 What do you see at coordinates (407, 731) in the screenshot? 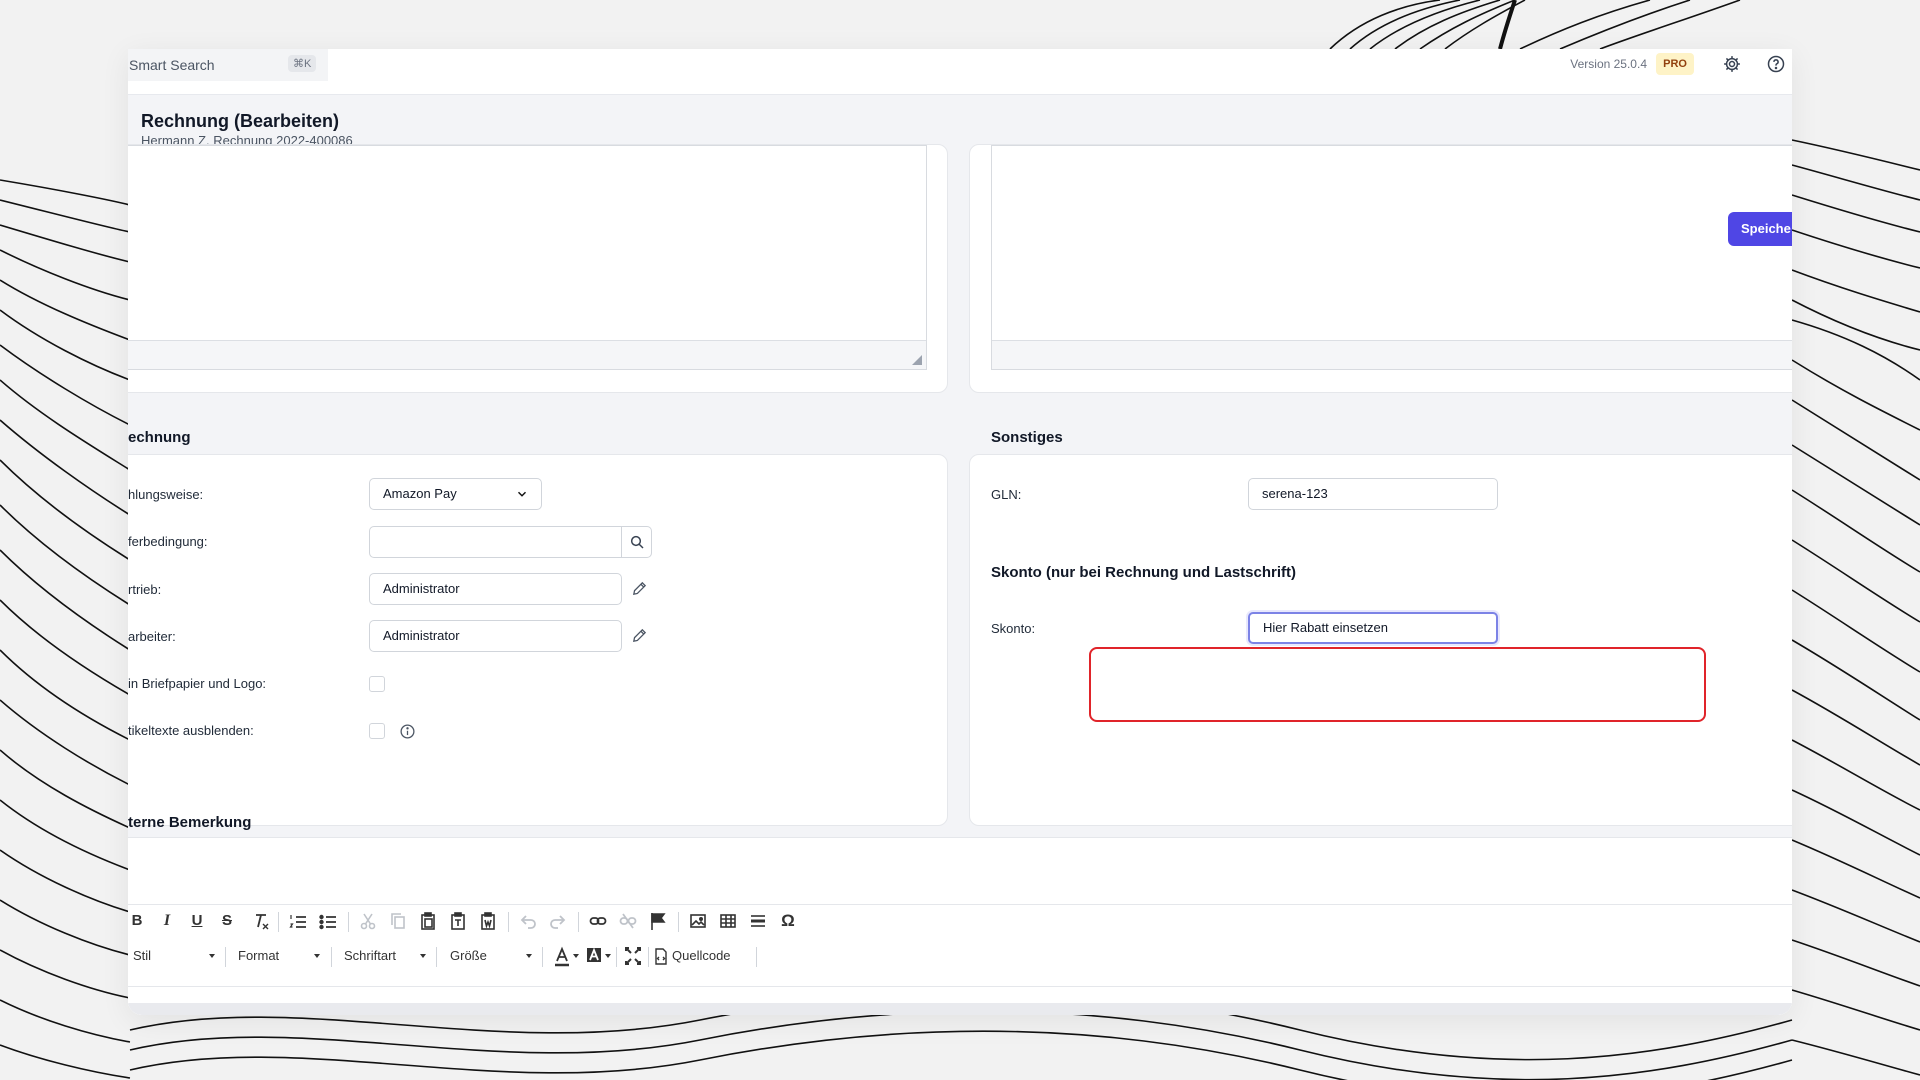
I see `info-icon` at bounding box center [407, 731].